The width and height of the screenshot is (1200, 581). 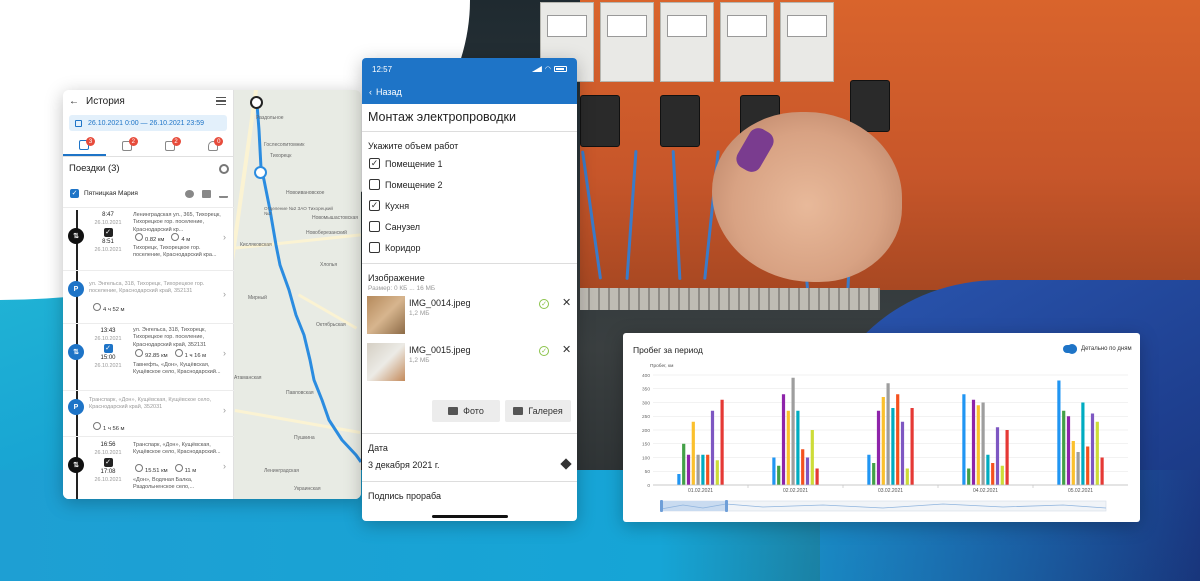 I want to click on map-label: Пушкина, so click(x=304, y=438).